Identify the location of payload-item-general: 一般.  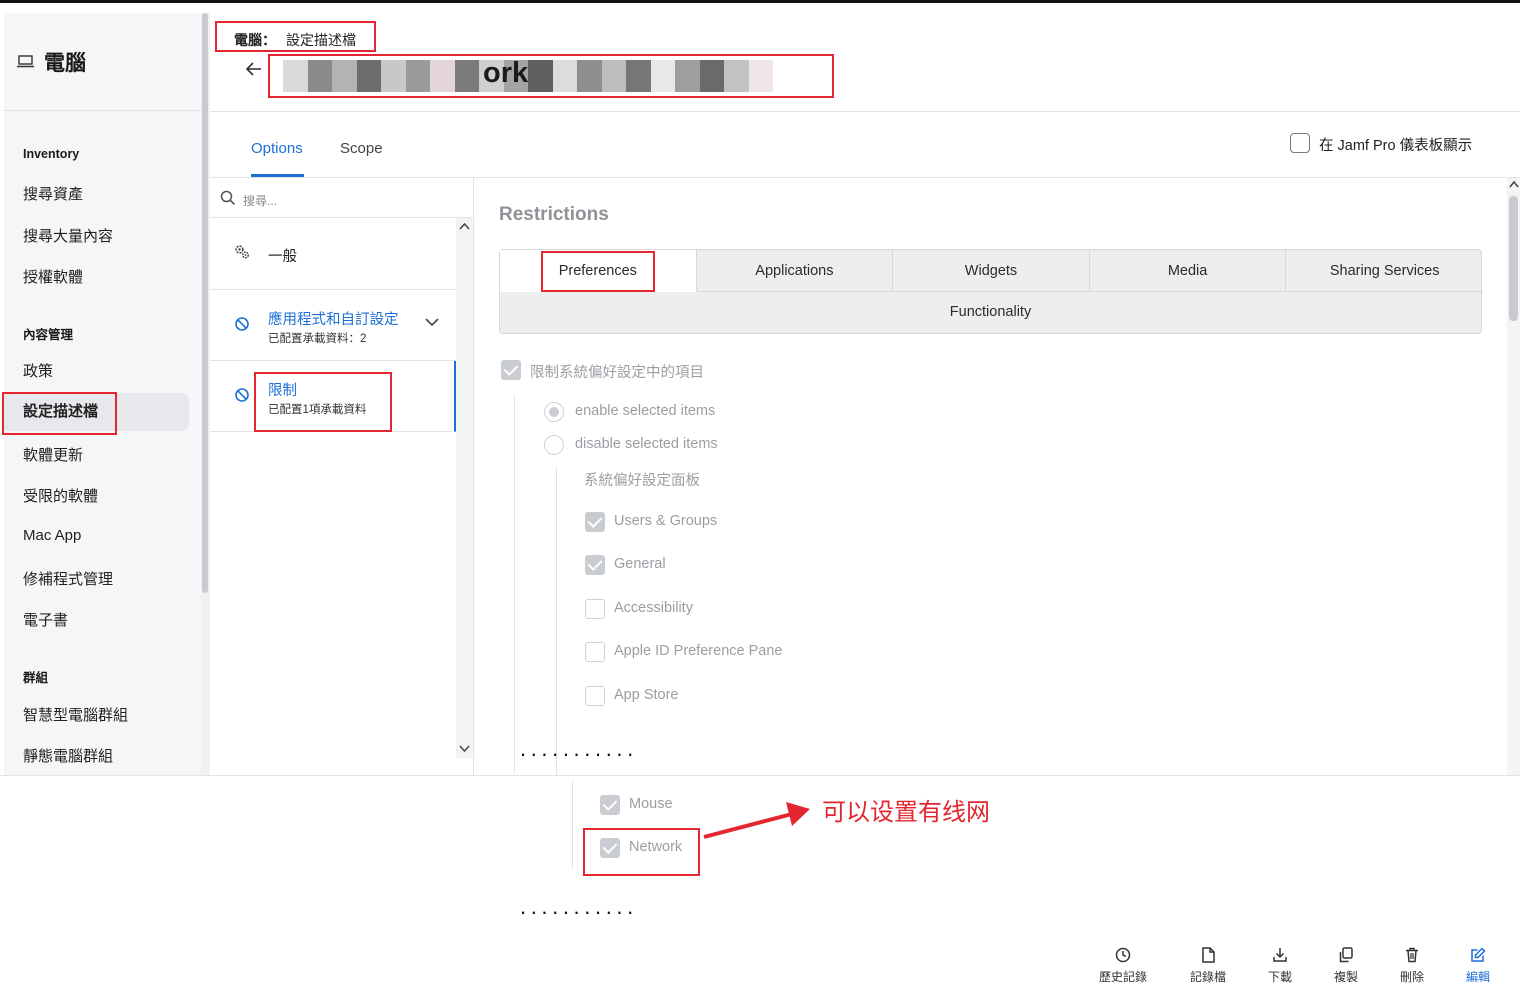
(333, 254).